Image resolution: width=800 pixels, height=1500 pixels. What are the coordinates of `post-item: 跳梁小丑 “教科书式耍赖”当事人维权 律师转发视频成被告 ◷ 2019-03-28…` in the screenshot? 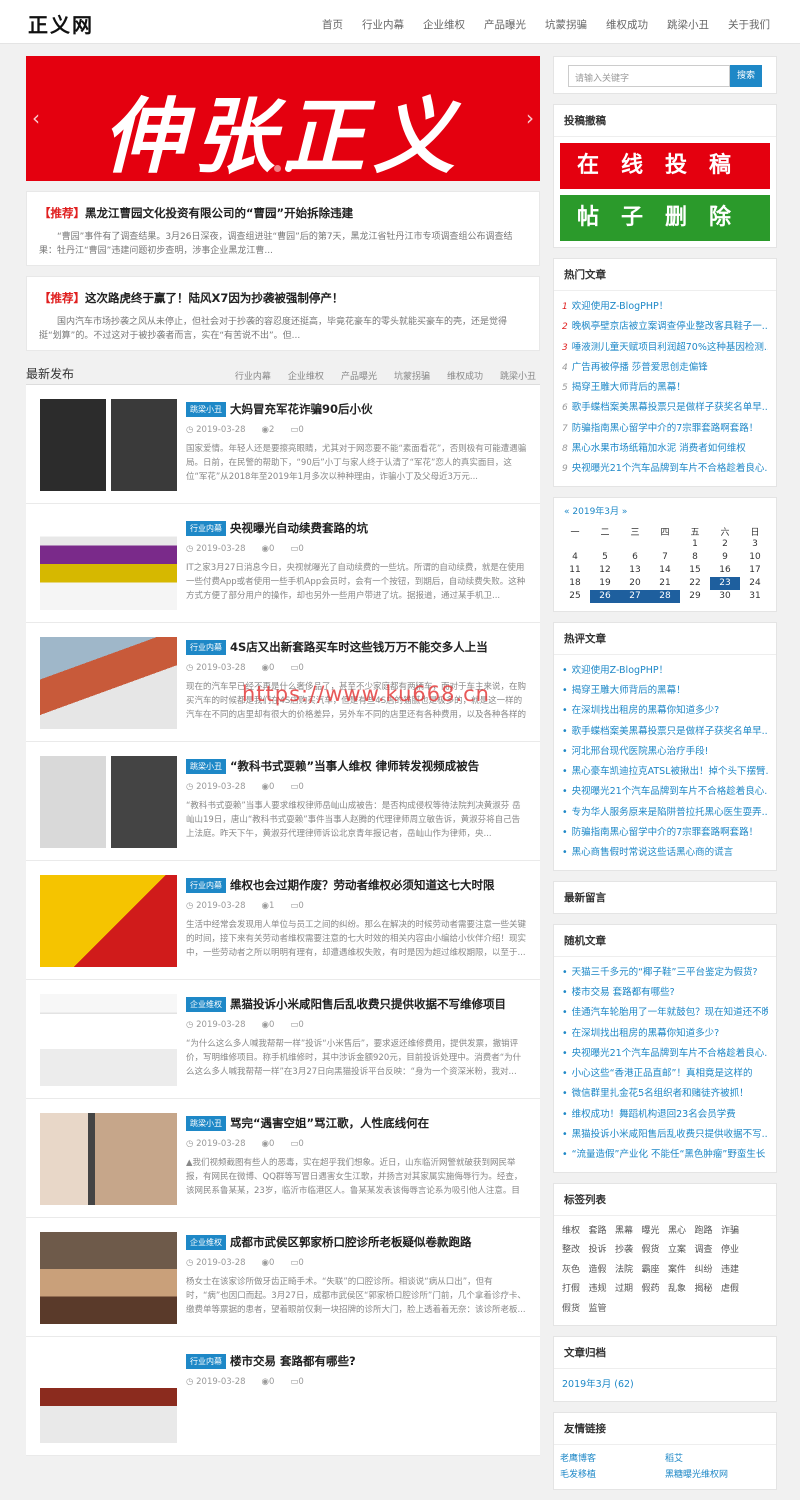 It's located at (283, 801).